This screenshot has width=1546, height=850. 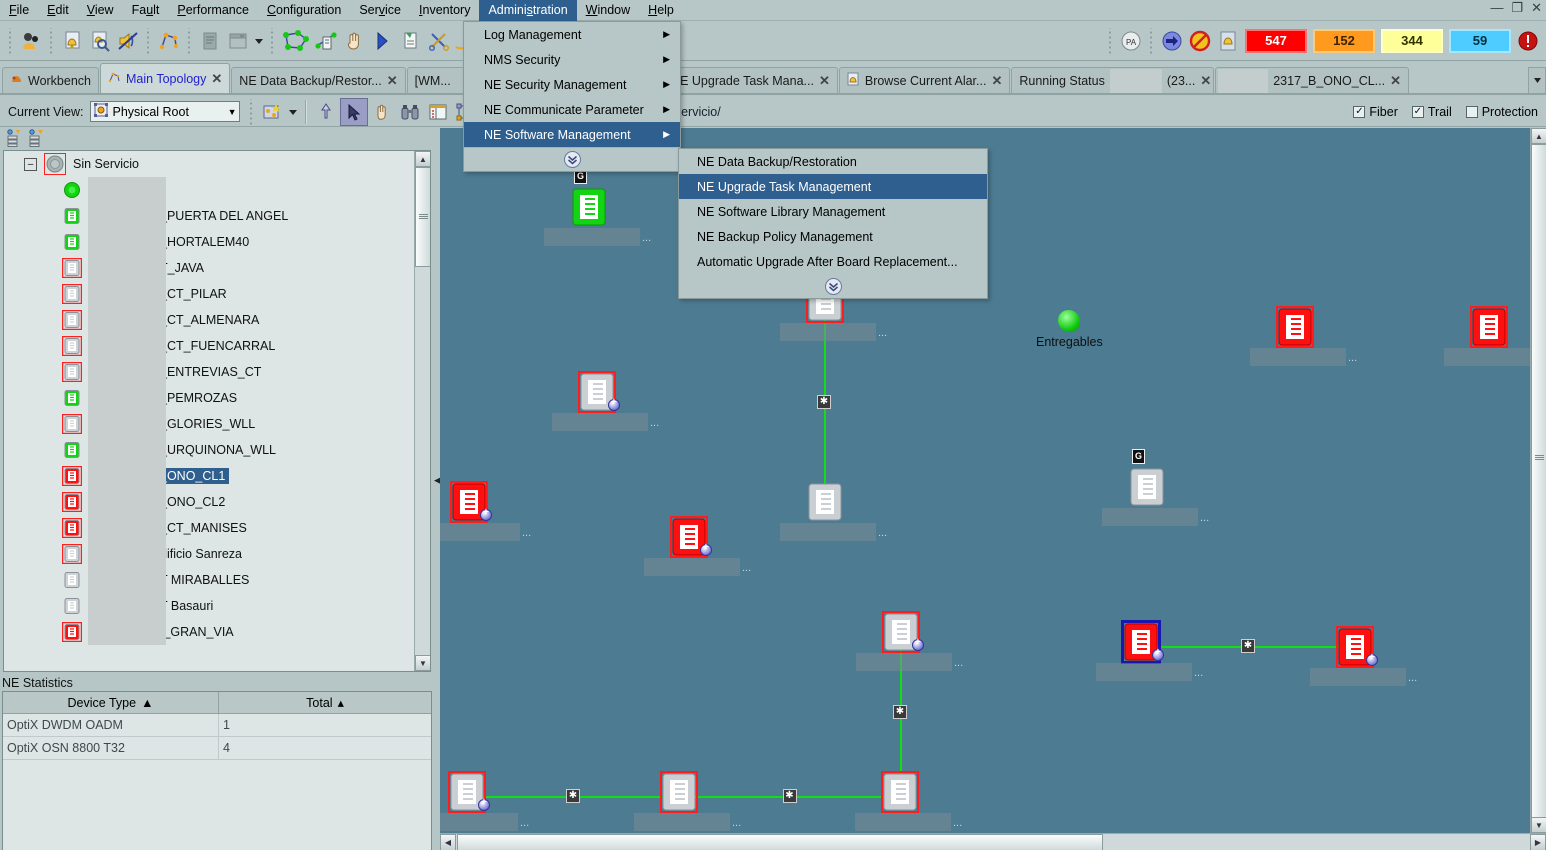 What do you see at coordinates (1431, 112) in the screenshot?
I see `checkbox-trail: ✓ Trail` at bounding box center [1431, 112].